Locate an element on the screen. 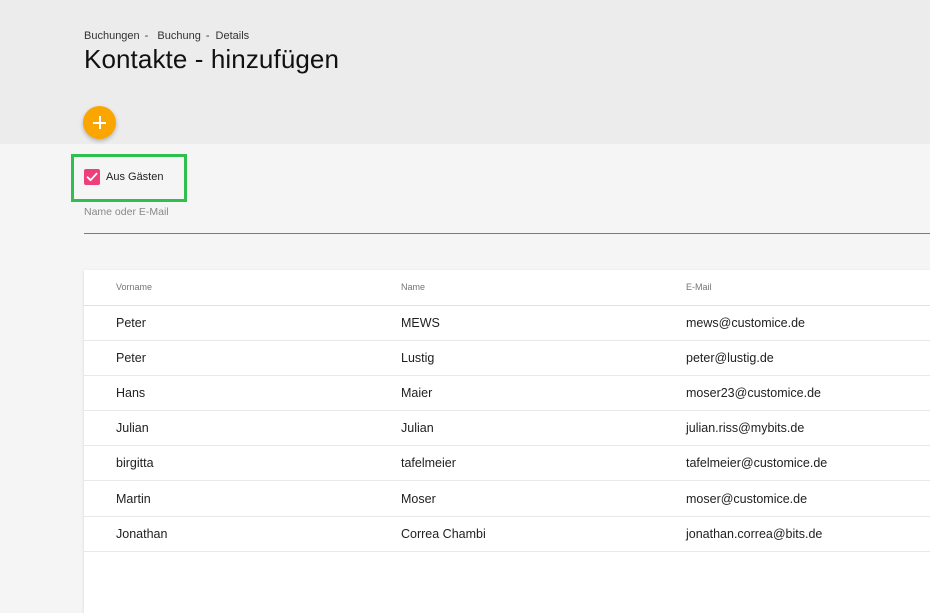 The width and height of the screenshot is (930, 613). cell-name: Correa Chambi is located at coordinates (543, 534).